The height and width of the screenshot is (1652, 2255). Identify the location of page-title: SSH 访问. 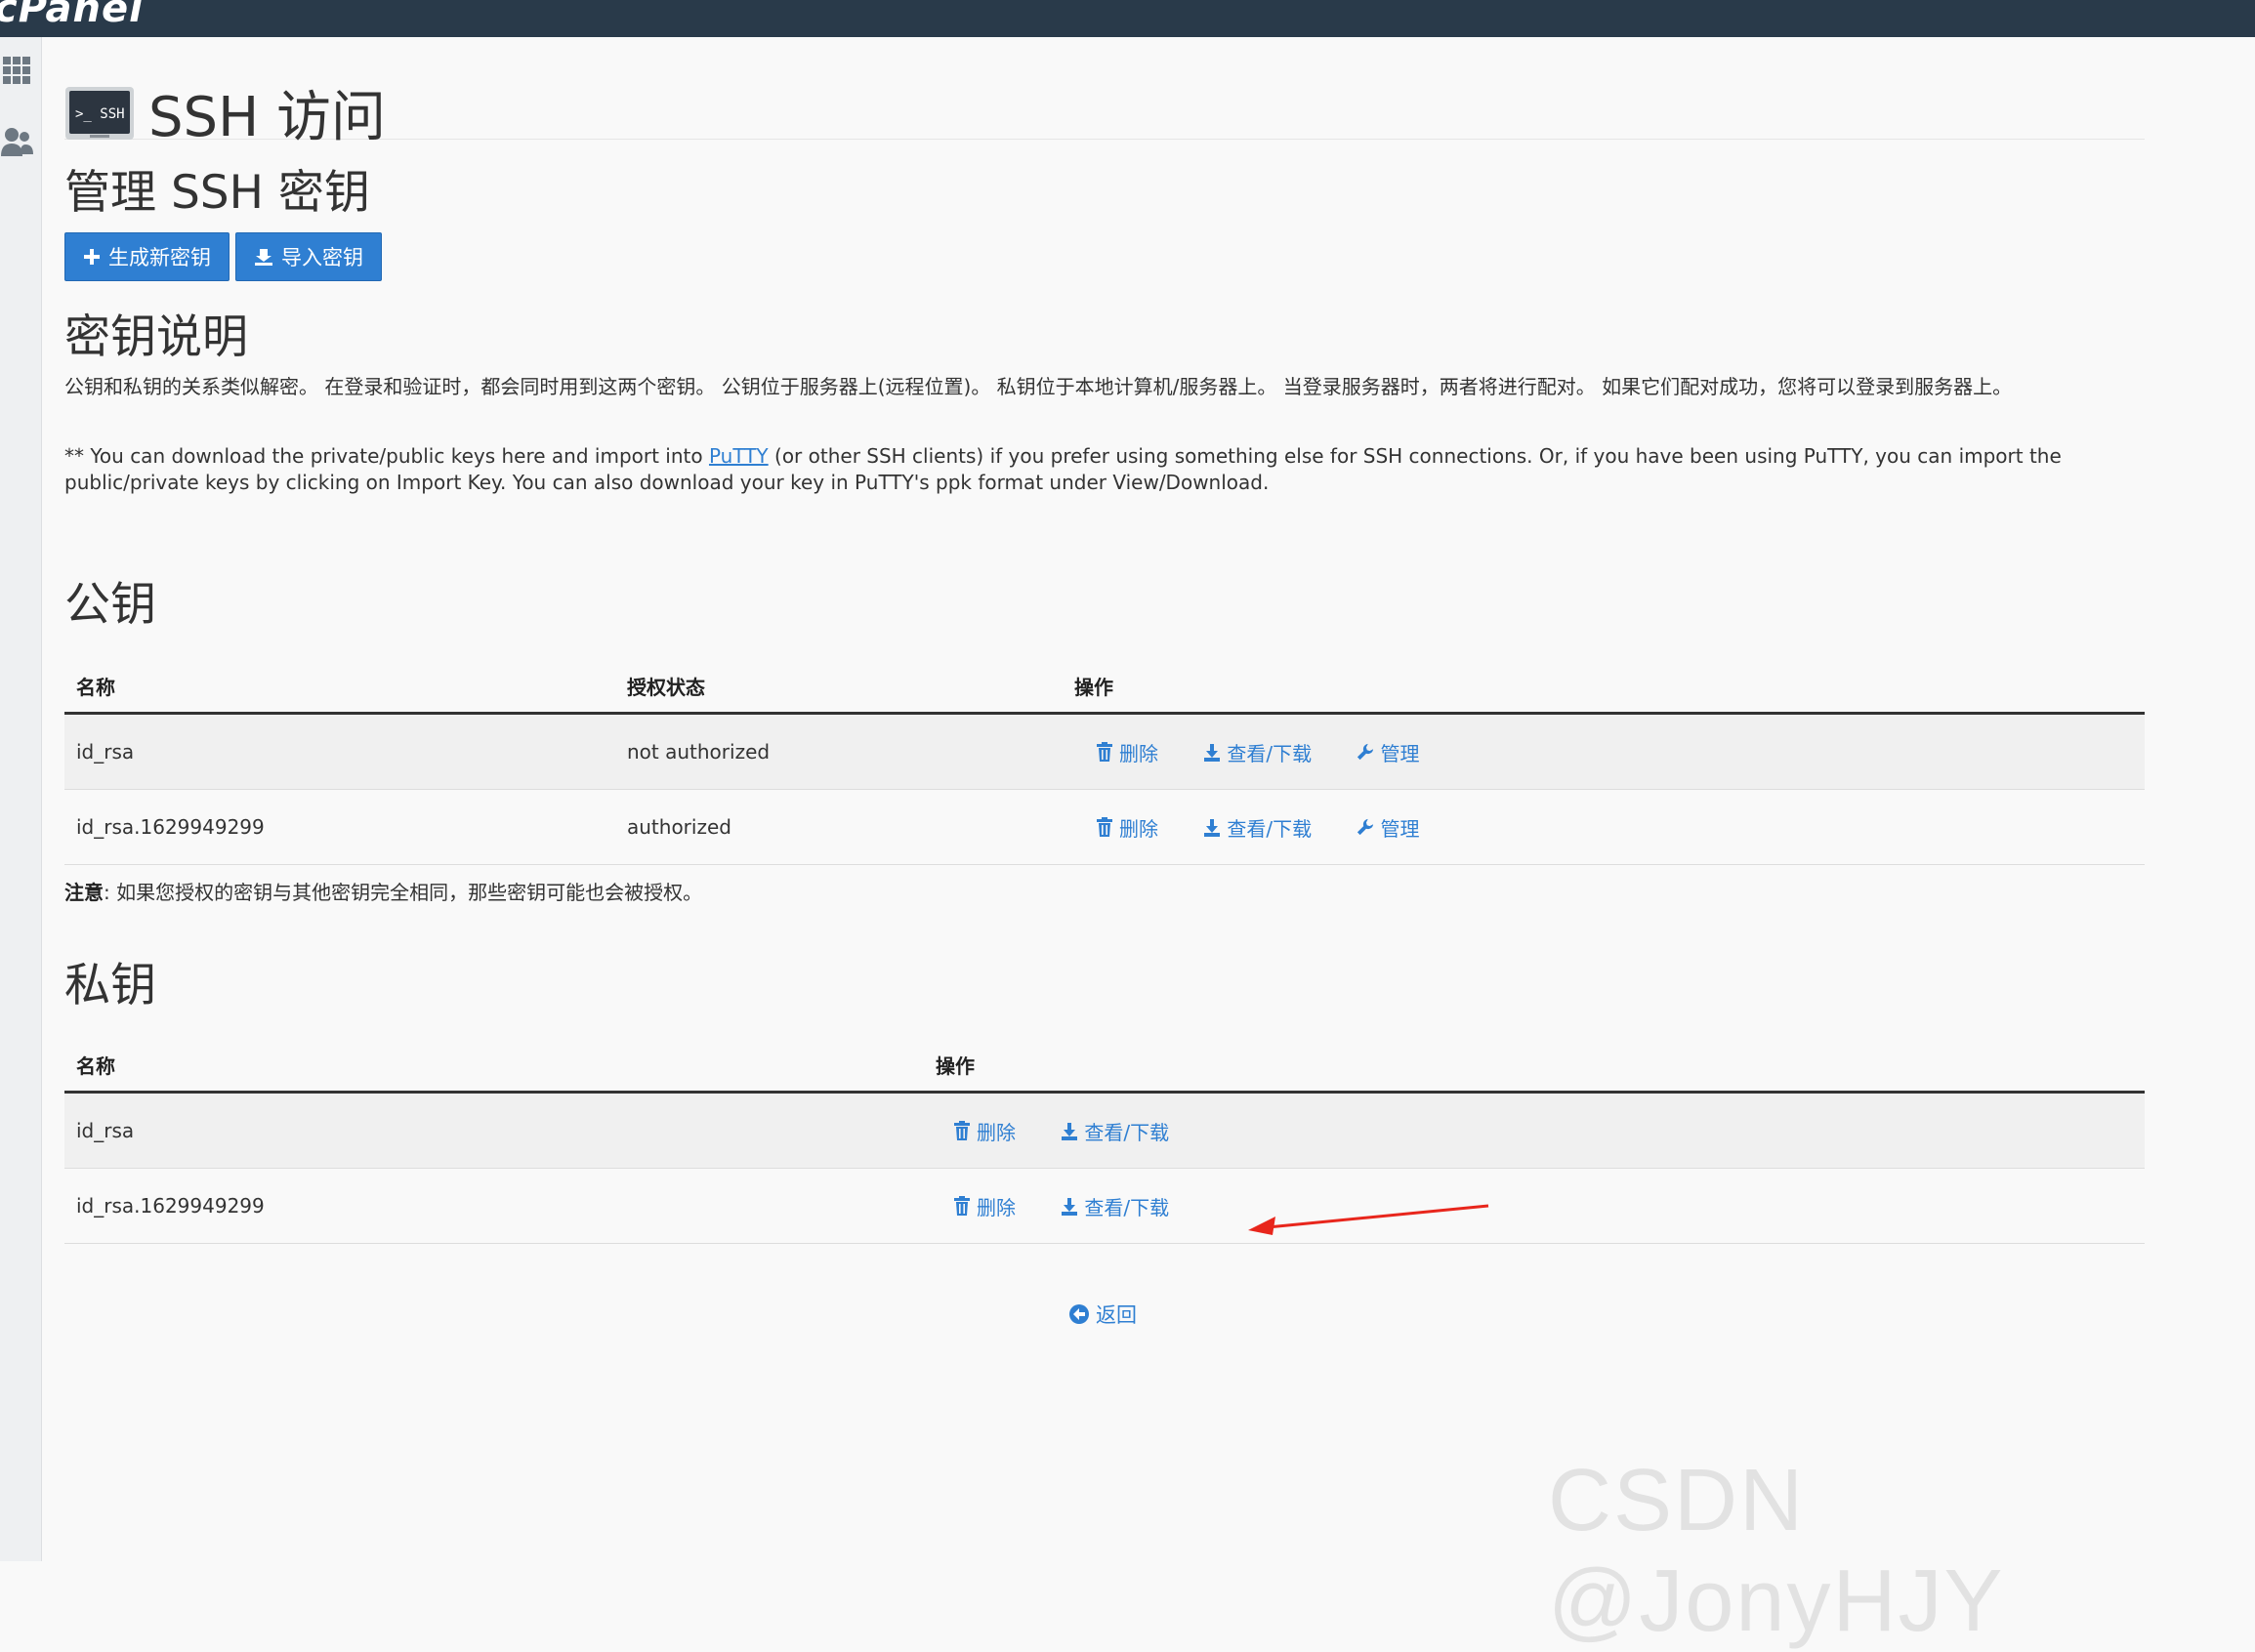
(267, 117).